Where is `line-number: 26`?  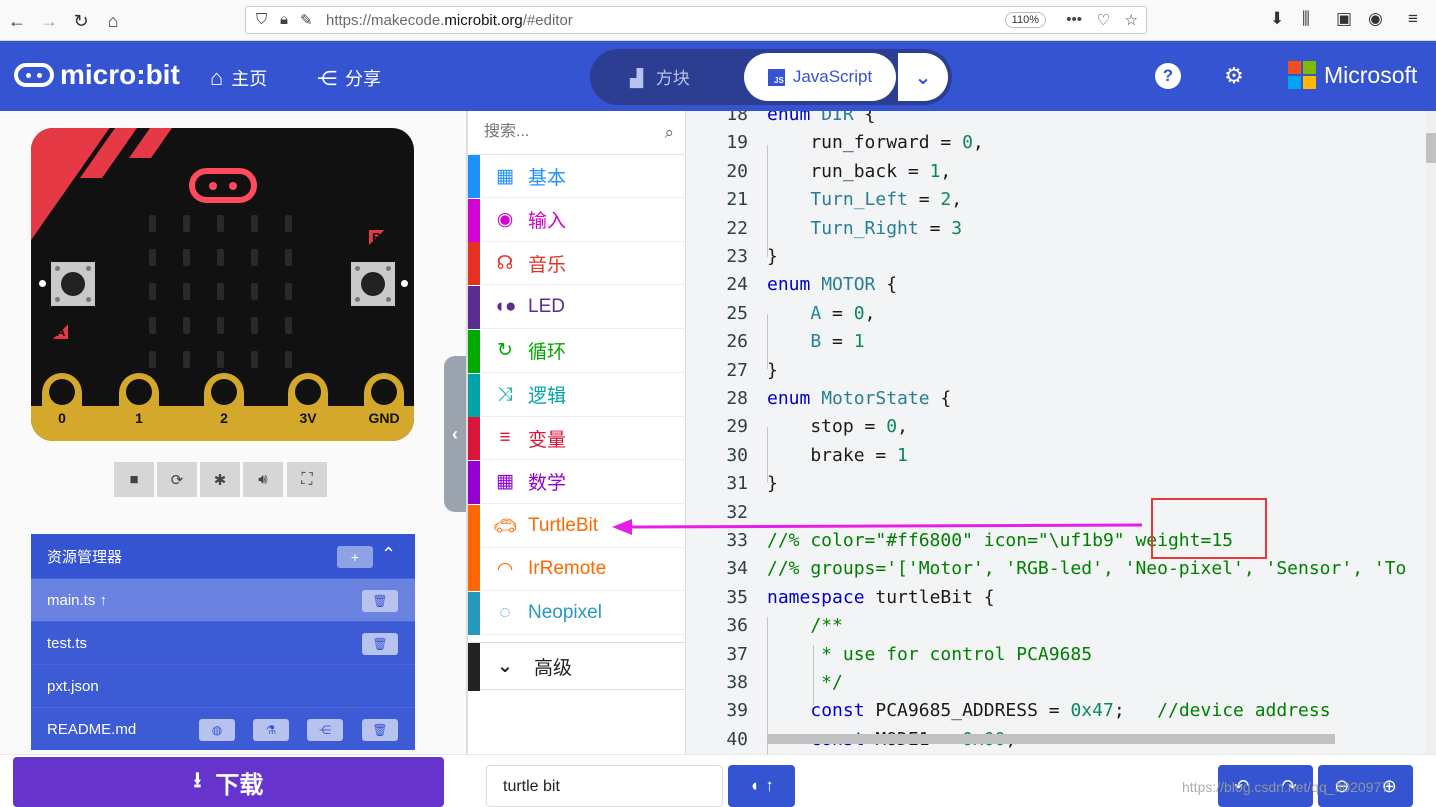 line-number: 26 is located at coordinates (737, 342).